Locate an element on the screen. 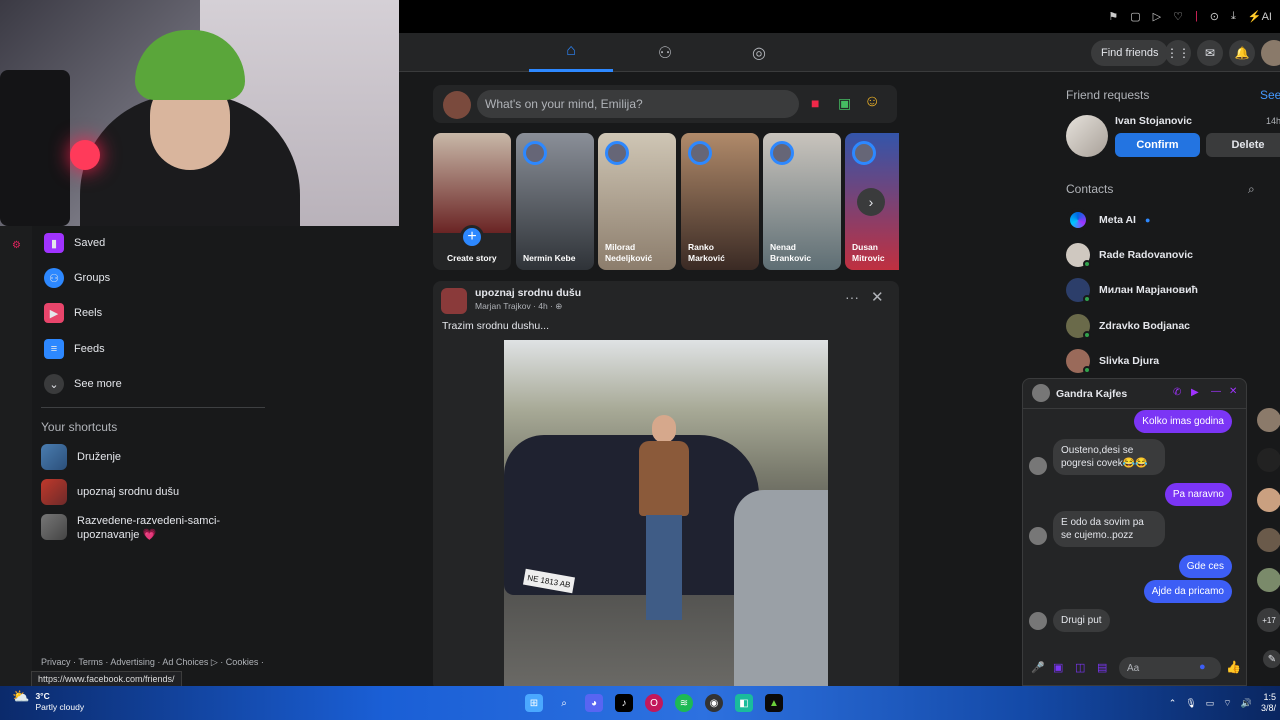 This screenshot has width=1280, height=720. new-message-icon: ✎ is located at coordinates (1271, 659).